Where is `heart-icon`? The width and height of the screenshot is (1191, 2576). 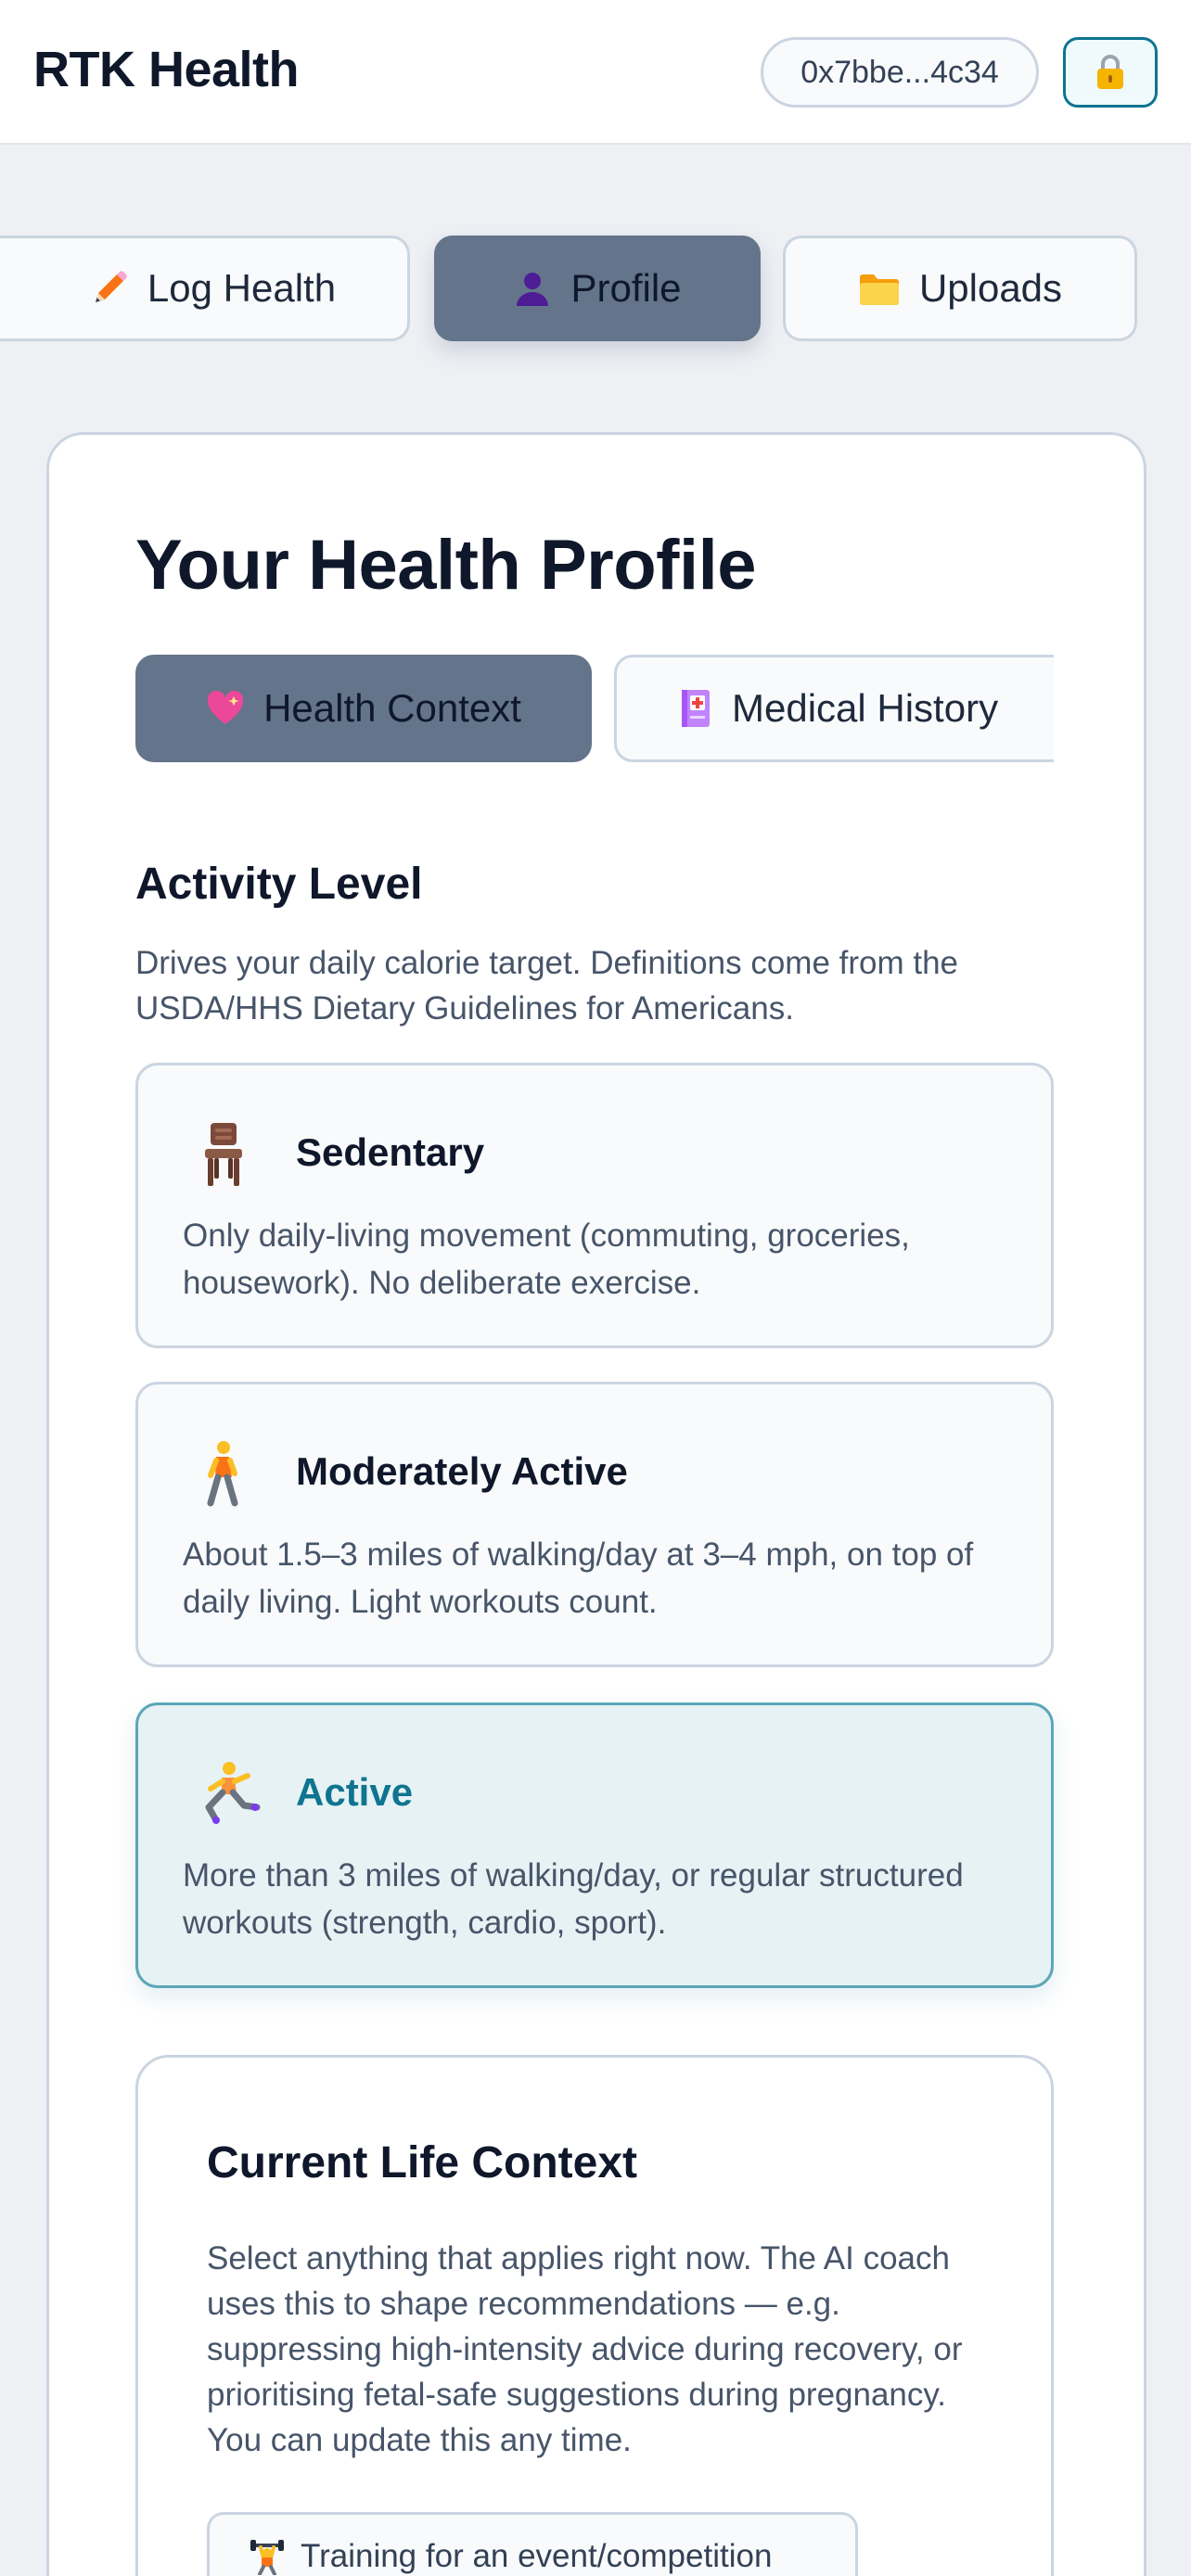 heart-icon is located at coordinates (225, 709).